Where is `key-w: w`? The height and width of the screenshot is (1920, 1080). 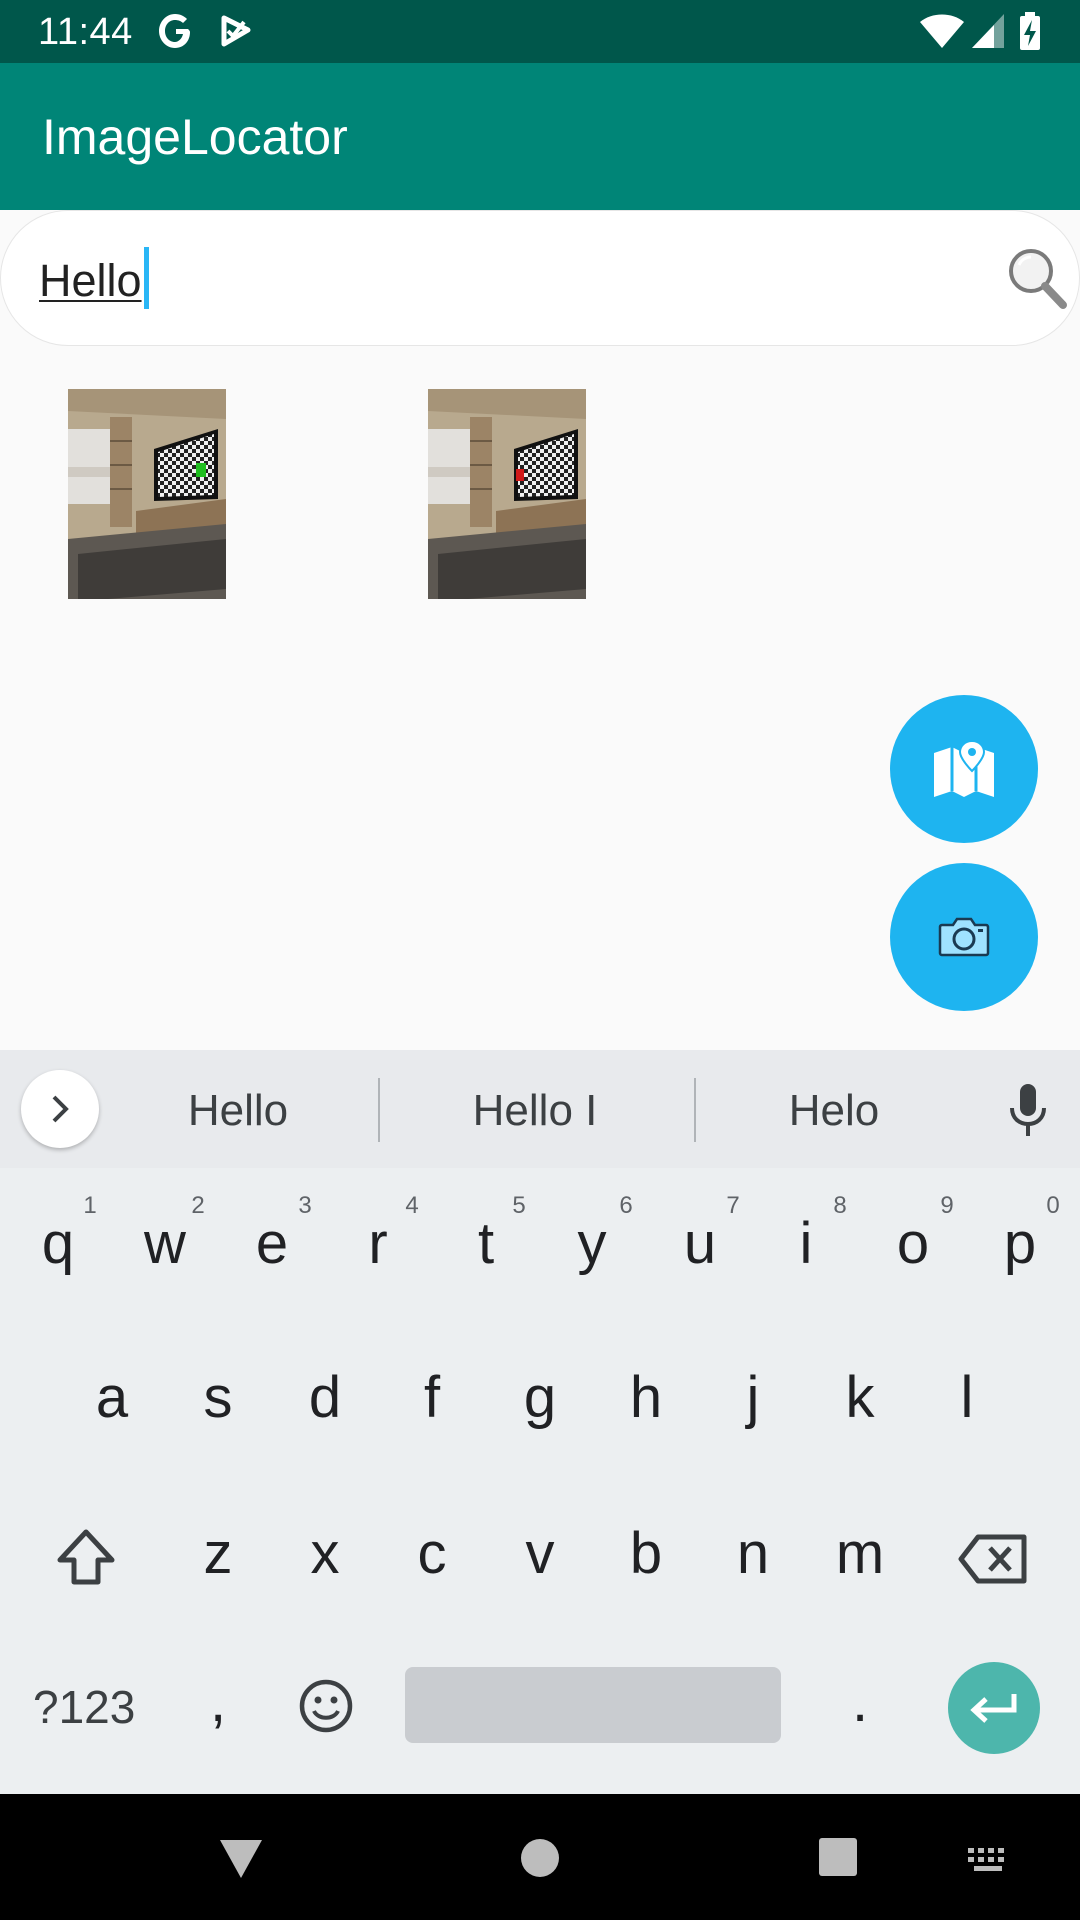
key-w: w is located at coordinates (165, 1244).